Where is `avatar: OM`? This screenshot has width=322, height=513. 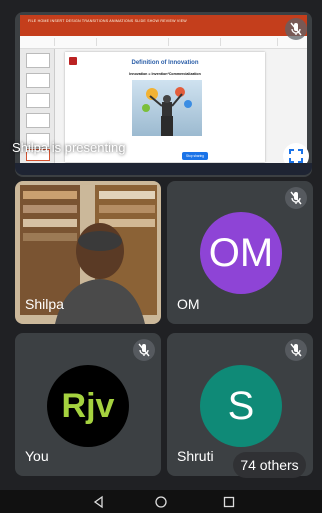 avatar: OM is located at coordinates (241, 253).